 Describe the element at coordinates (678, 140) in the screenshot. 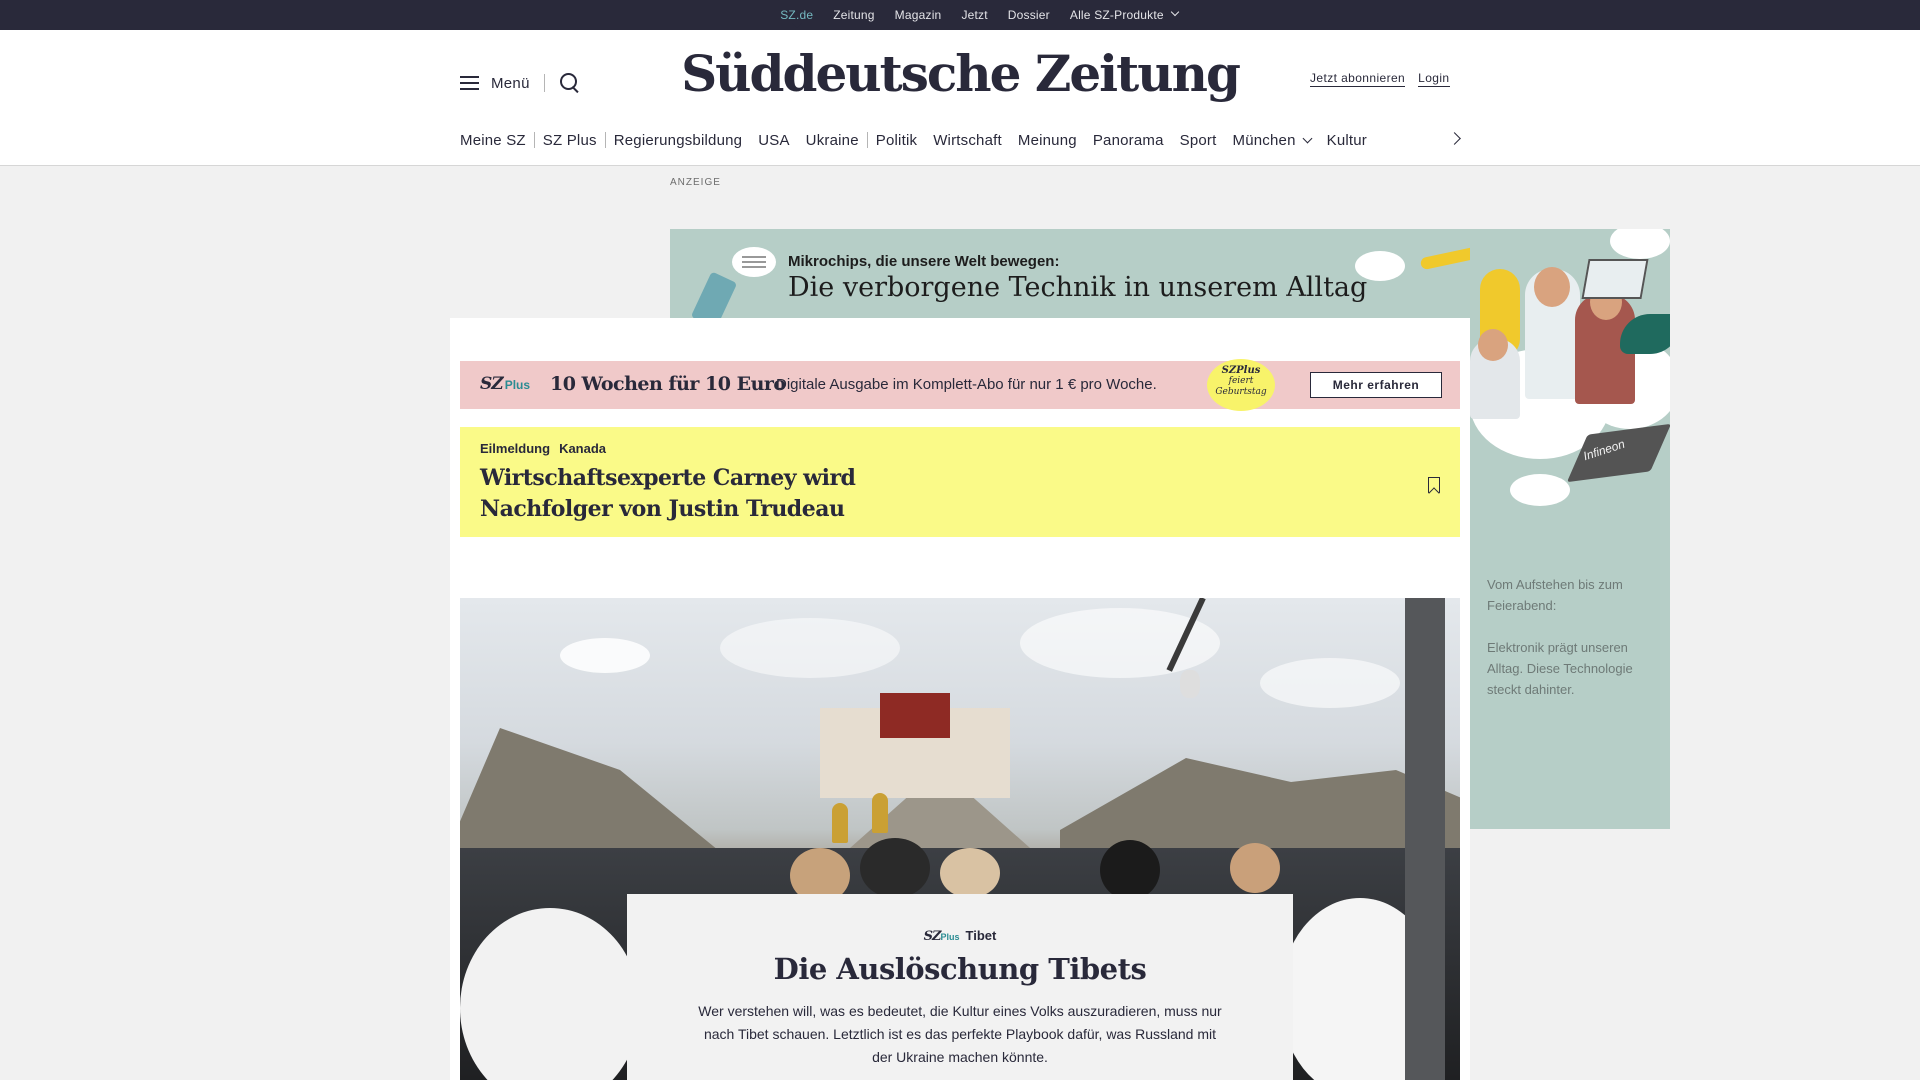

I see `nav-item-regierungsbildung: Regierungsbildung` at that location.